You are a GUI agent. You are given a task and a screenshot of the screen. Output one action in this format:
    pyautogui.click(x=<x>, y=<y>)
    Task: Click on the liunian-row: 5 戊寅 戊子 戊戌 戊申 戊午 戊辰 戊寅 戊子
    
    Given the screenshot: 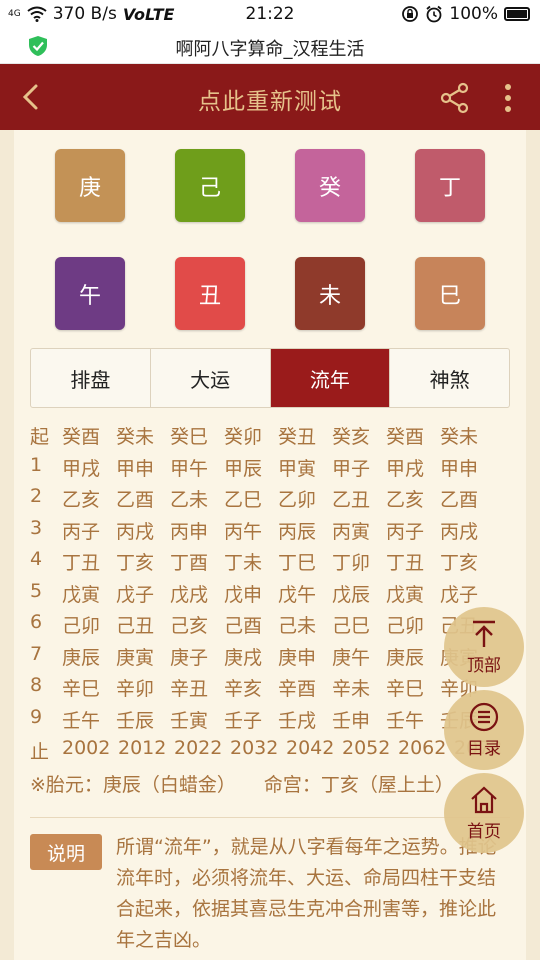 What is the action you would take?
    pyautogui.click(x=270, y=596)
    